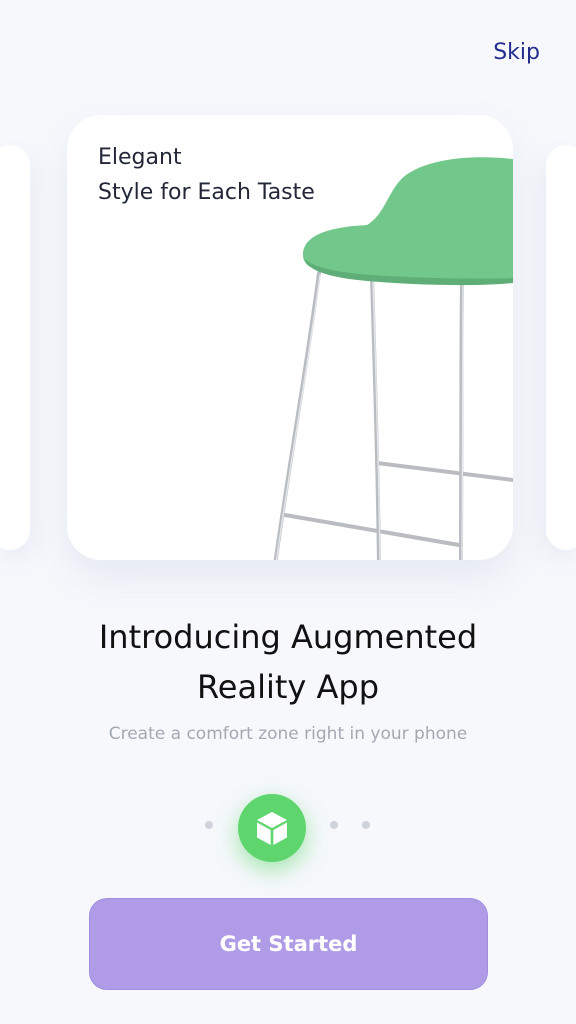 The height and width of the screenshot is (1024, 576). Describe the element at coordinates (288, 944) in the screenshot. I see `get-started-button: Get Started` at that location.